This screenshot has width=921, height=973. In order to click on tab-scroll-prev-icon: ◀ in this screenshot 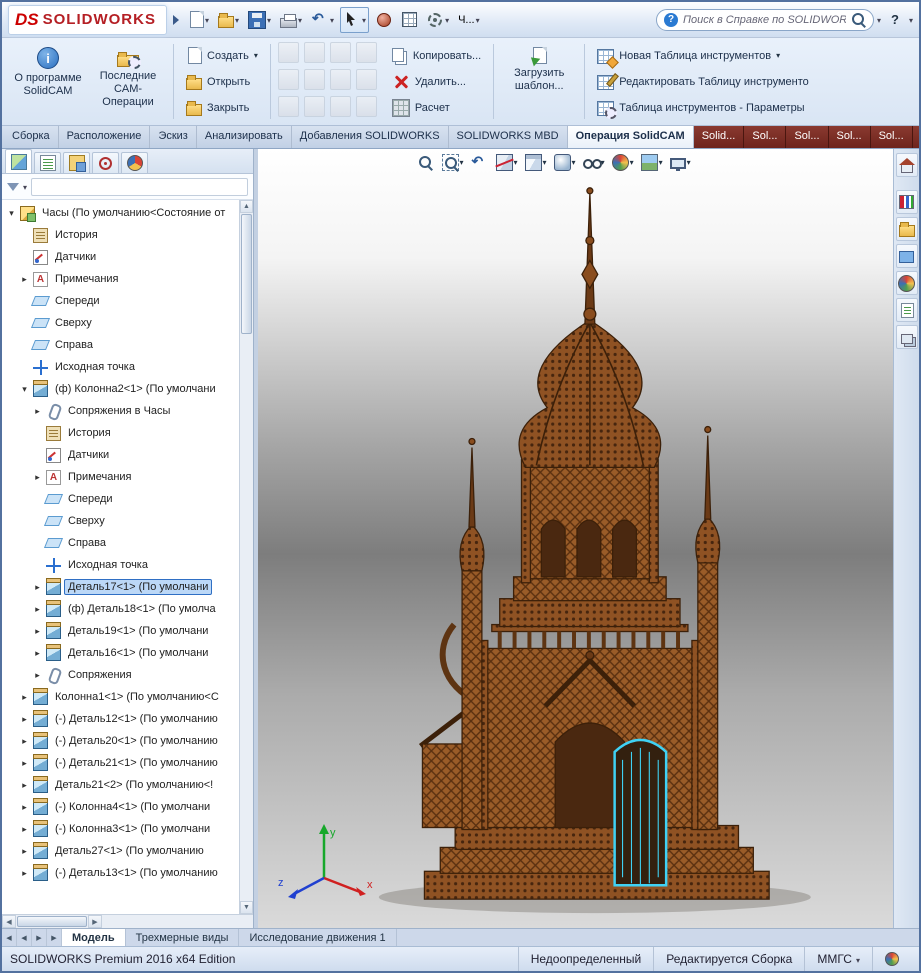, I will do `click(24, 937)`.